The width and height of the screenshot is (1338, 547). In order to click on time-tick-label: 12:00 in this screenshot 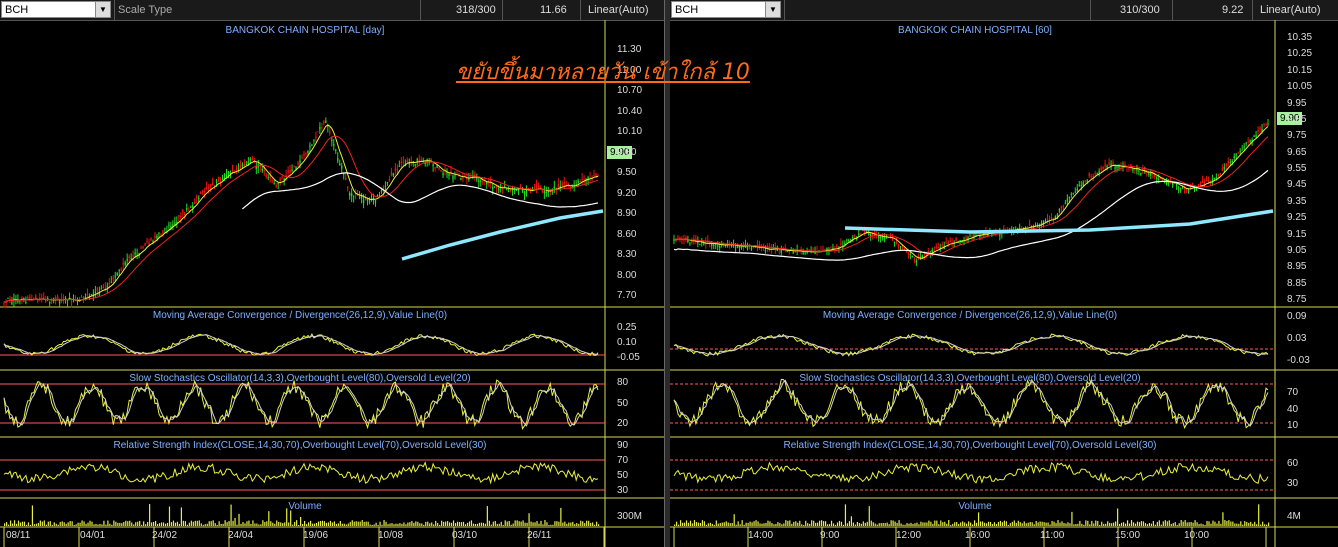, I will do `click(909, 535)`.